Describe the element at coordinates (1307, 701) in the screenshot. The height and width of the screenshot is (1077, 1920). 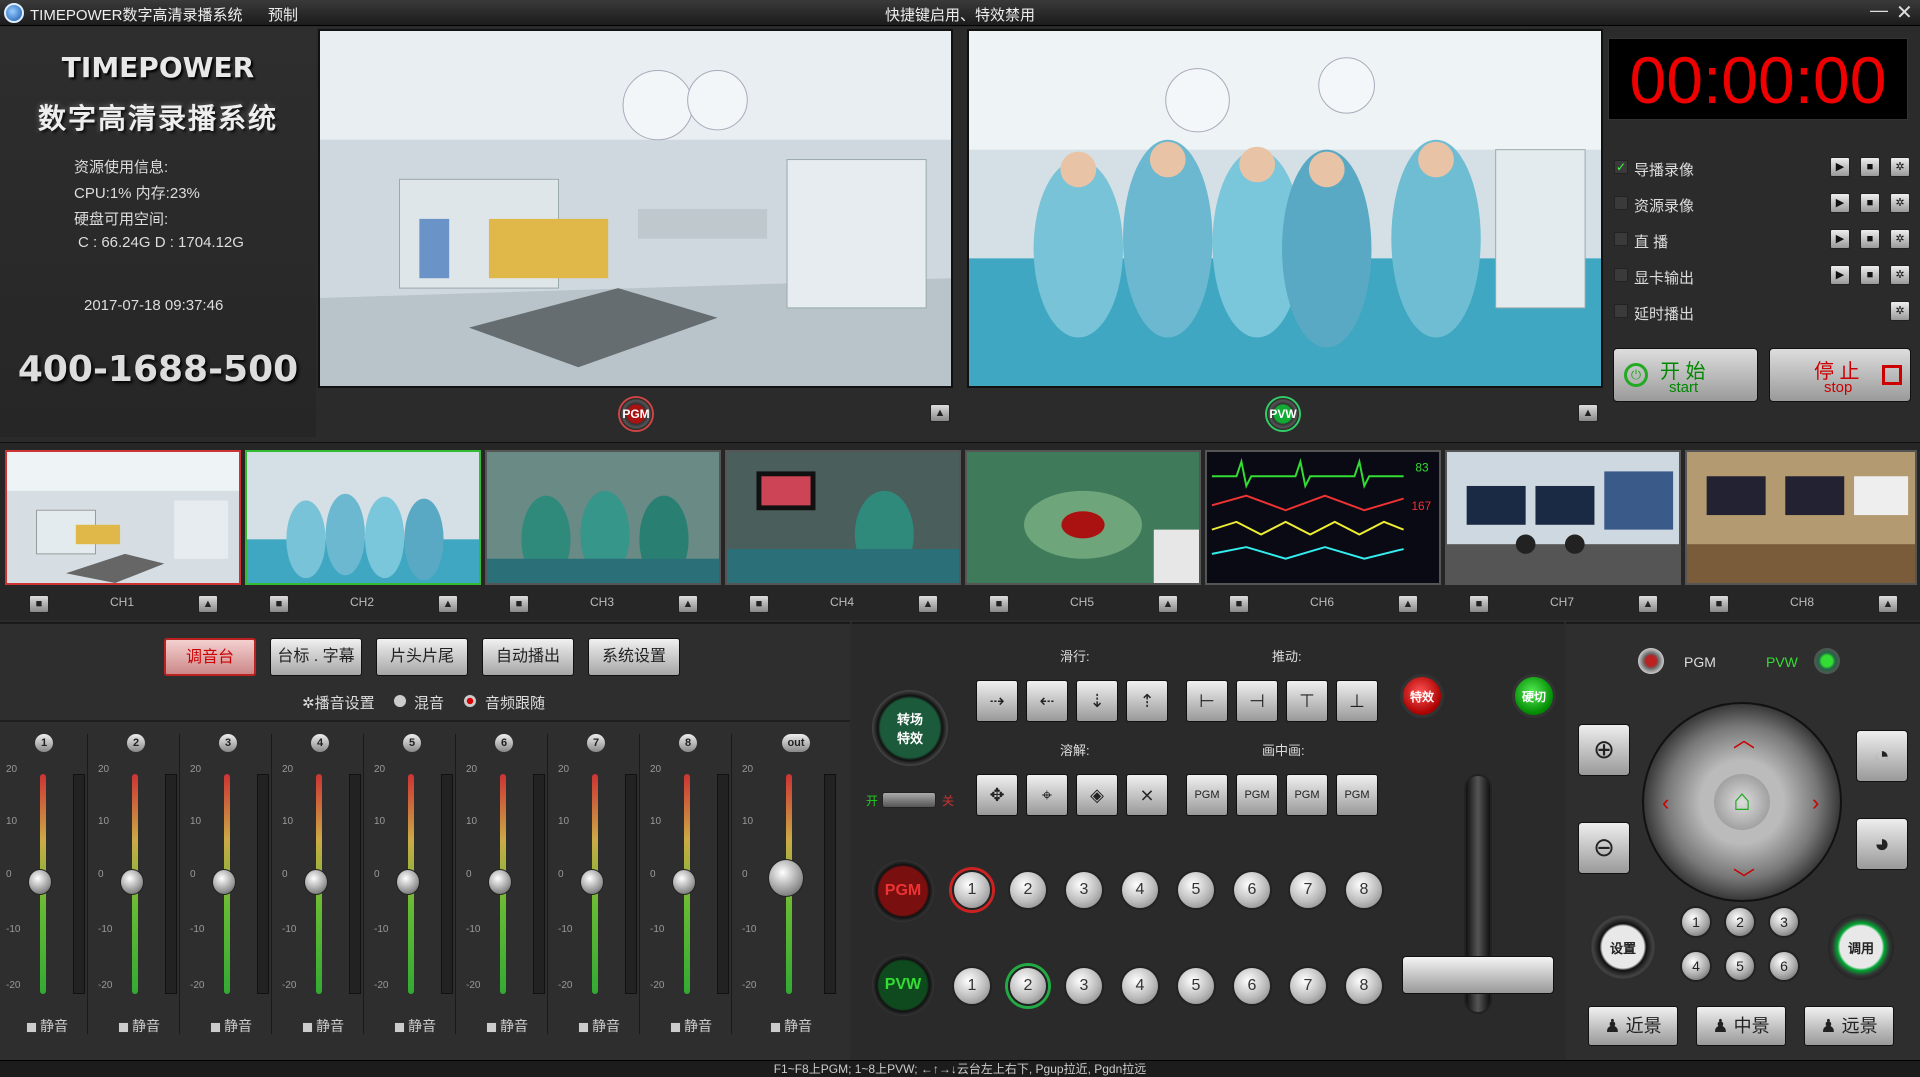
I see `push-down-button: ⊤` at that location.